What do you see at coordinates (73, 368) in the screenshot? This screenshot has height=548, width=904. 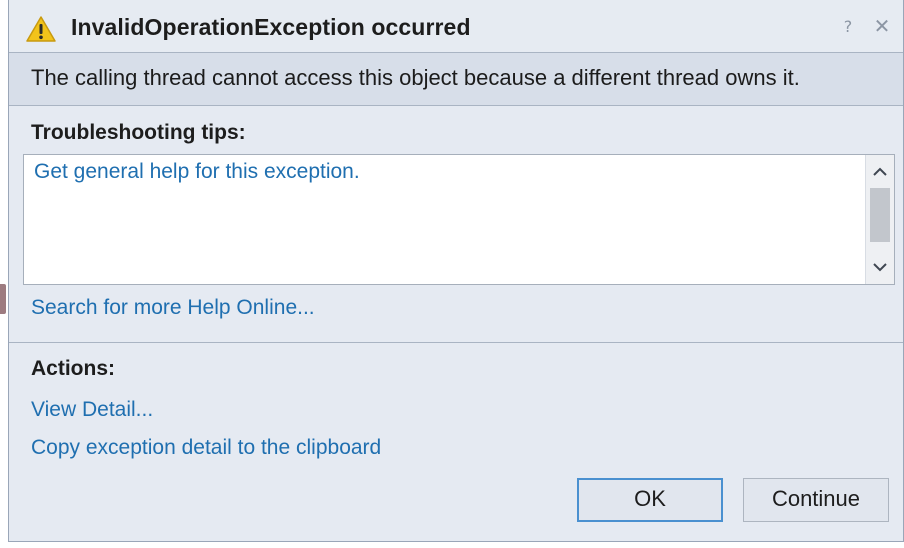 I see `actions-label: Actions:` at bounding box center [73, 368].